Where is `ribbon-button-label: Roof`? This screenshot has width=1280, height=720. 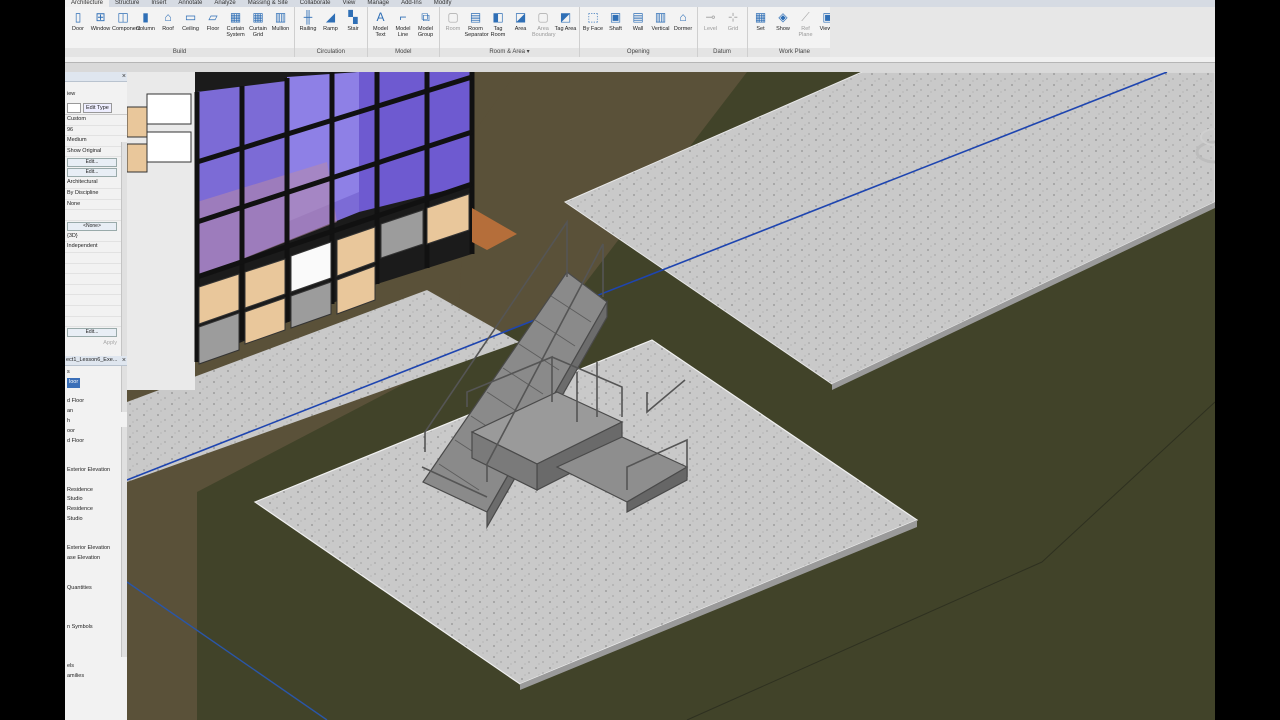 ribbon-button-label: Roof is located at coordinates (168, 29).